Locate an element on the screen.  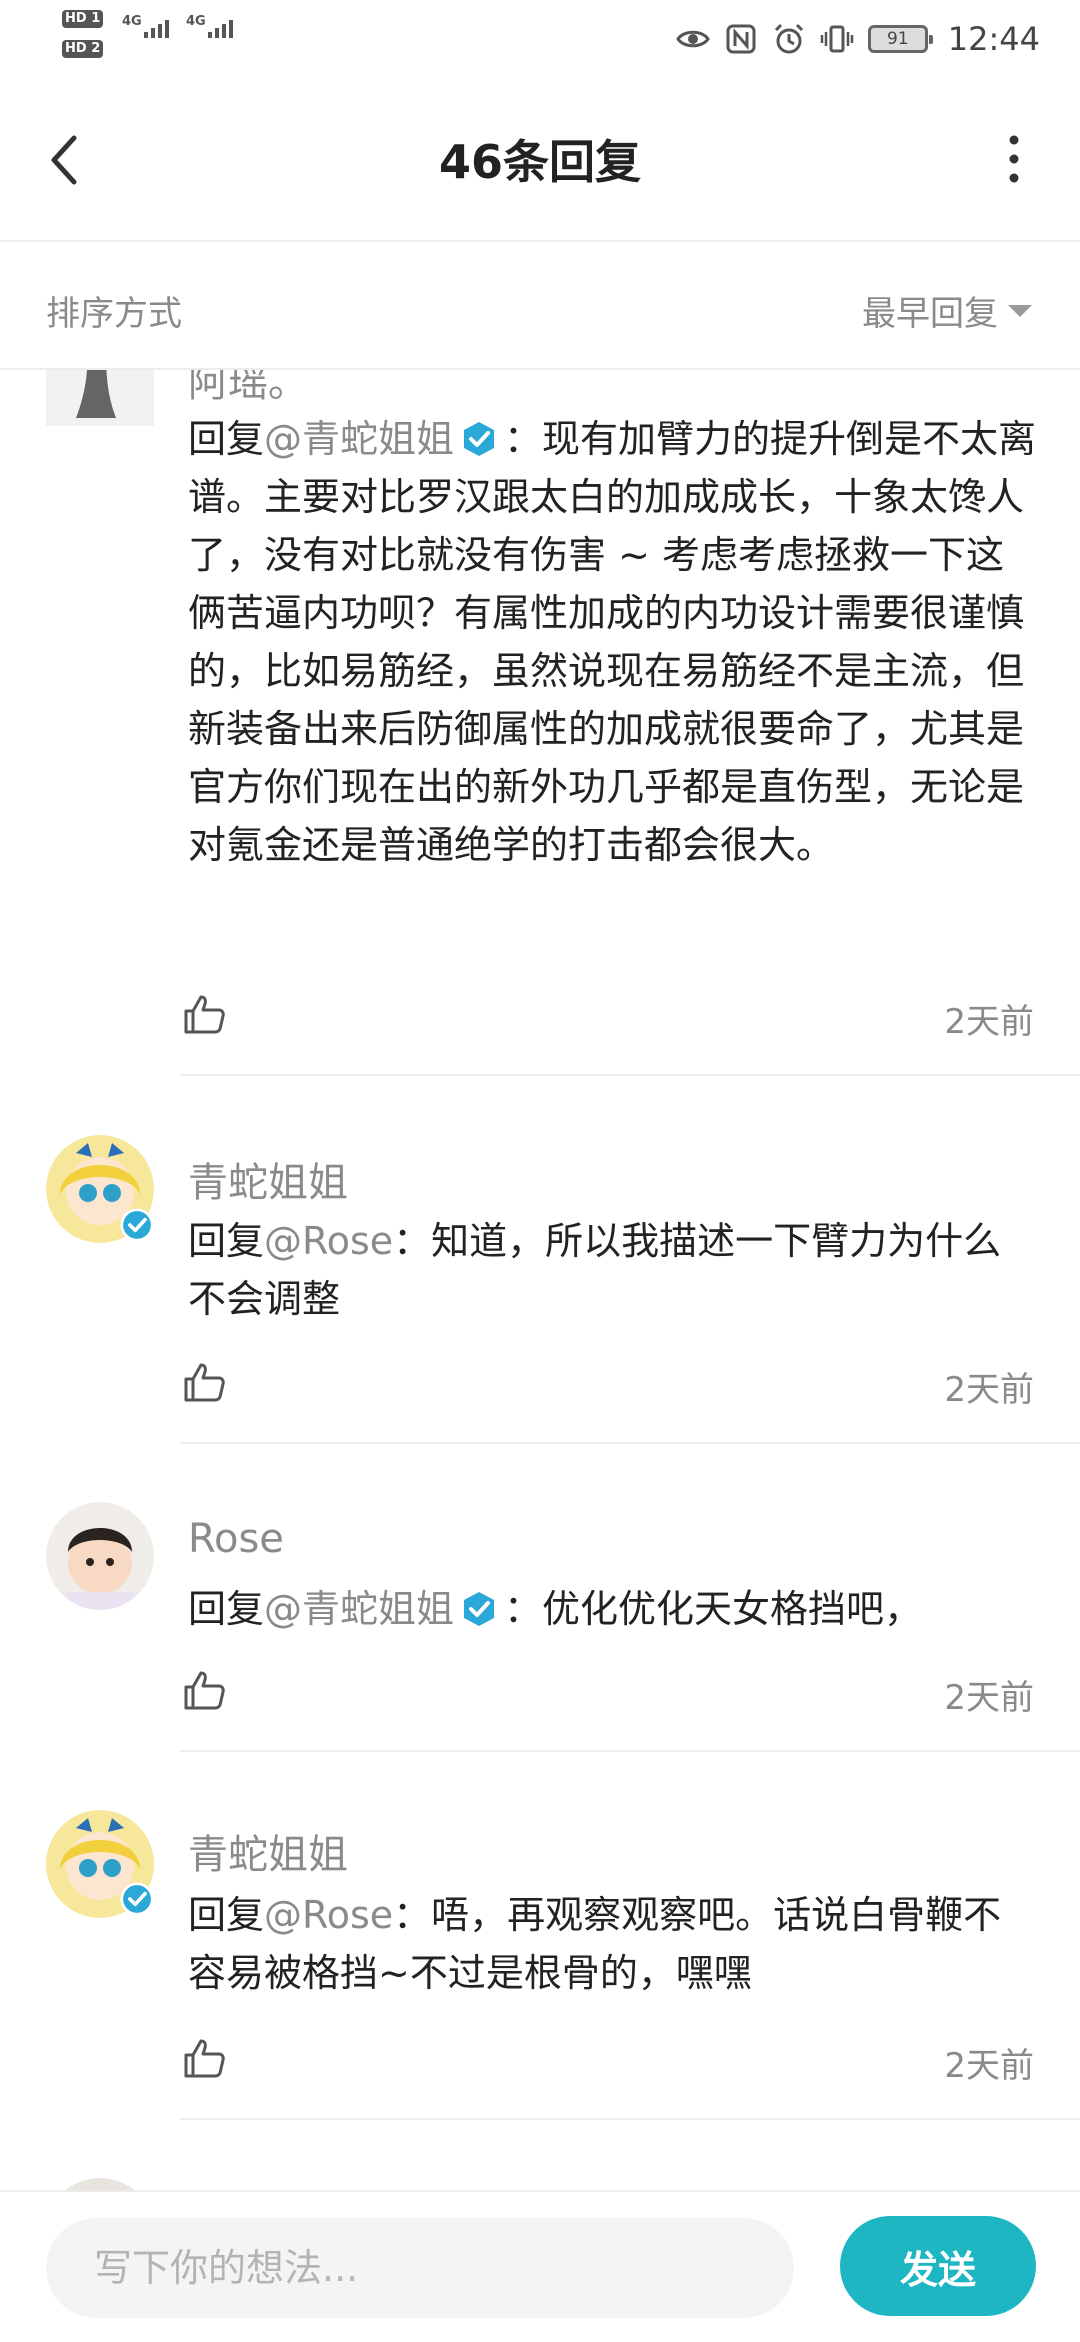
page-title: 46条回复 is located at coordinates (539, 162).